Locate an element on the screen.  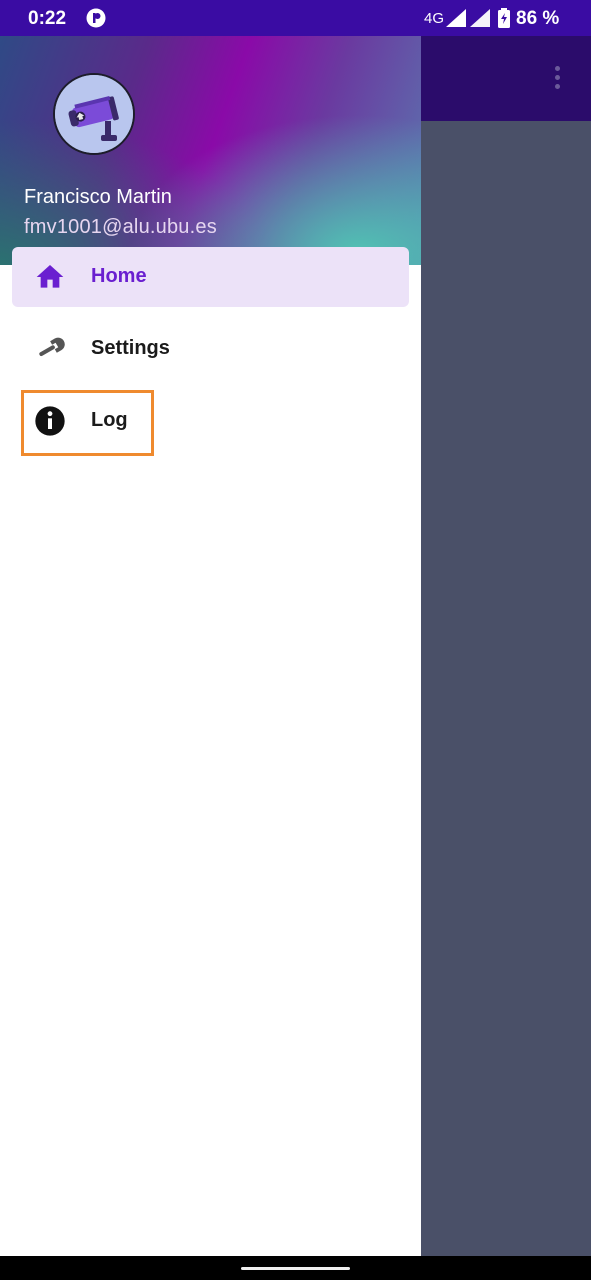
drawer-header: Francisco Martin fmv1001@alu.ubu.es is located at coordinates (210, 150).